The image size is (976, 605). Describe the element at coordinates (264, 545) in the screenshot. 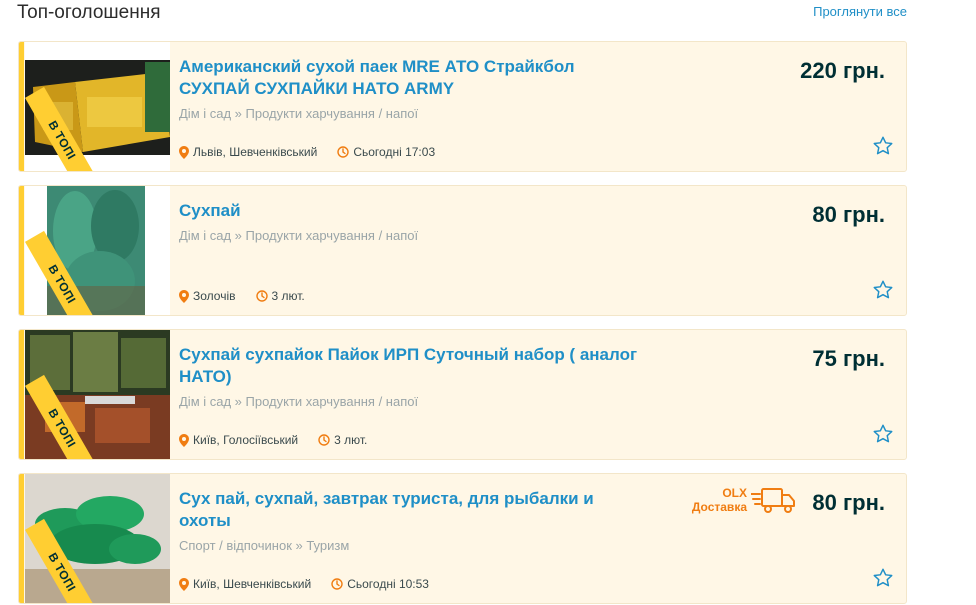

I see `listing-category: Спорт / відпочинок » Туризм` at that location.